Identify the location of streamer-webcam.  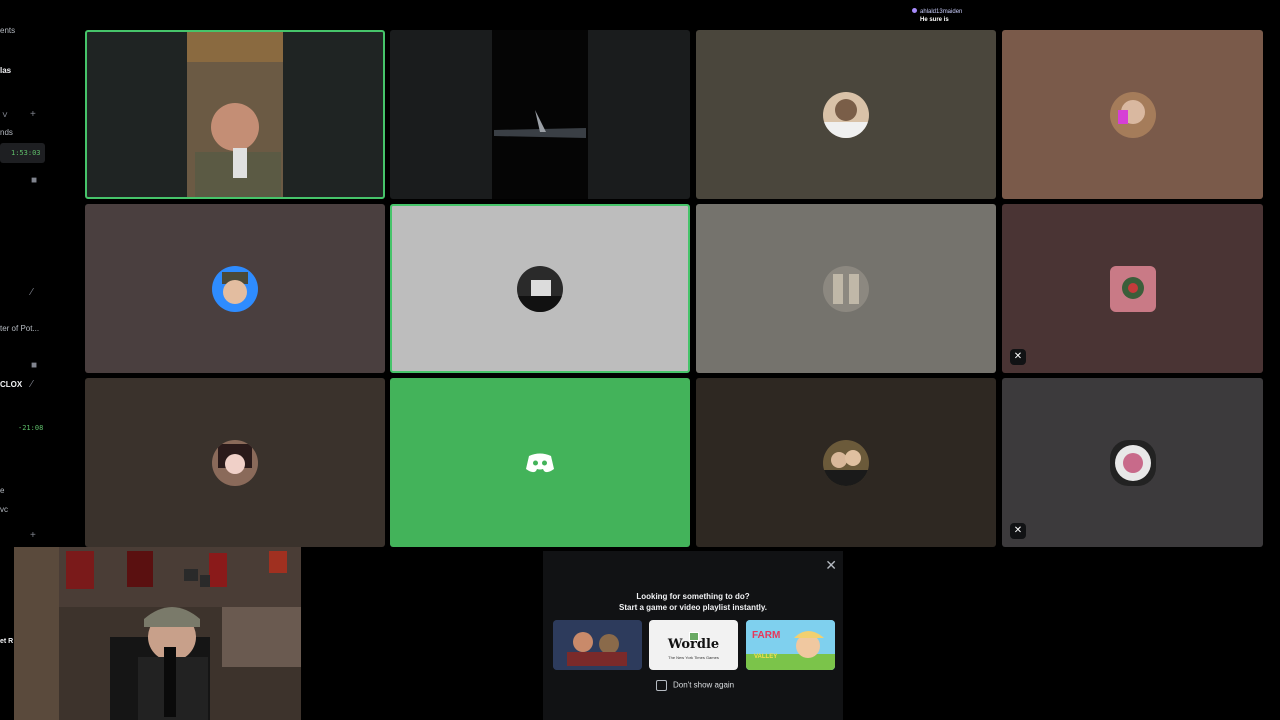
(157, 633).